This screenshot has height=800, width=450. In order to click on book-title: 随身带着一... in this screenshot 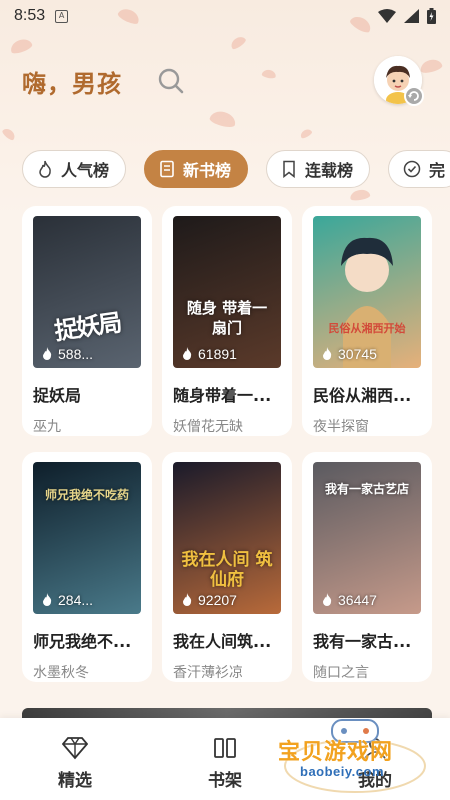, I will do `click(227, 394)`.